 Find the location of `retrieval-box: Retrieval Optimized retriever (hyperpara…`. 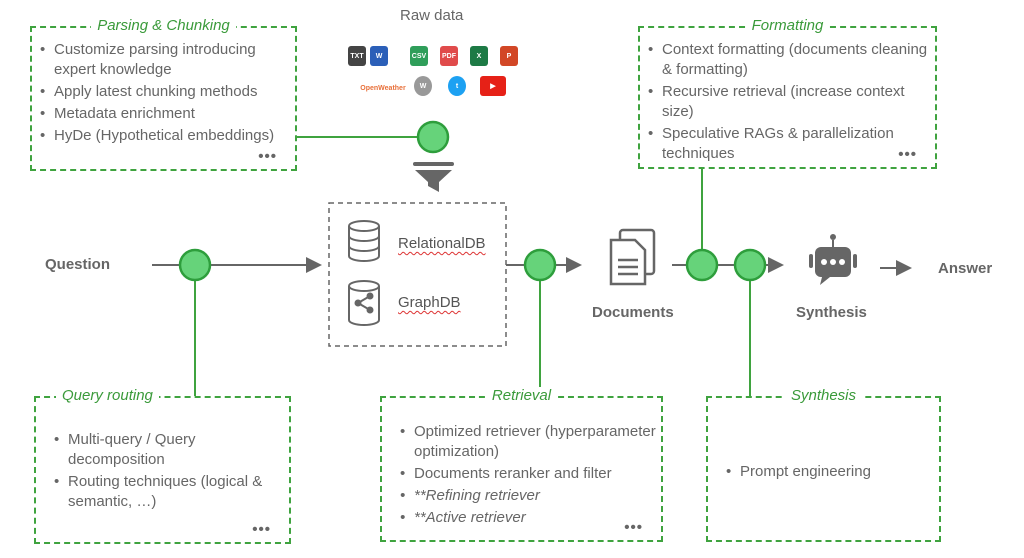

retrieval-box: Retrieval Optimized retriever (hyperpara… is located at coordinates (521, 464).